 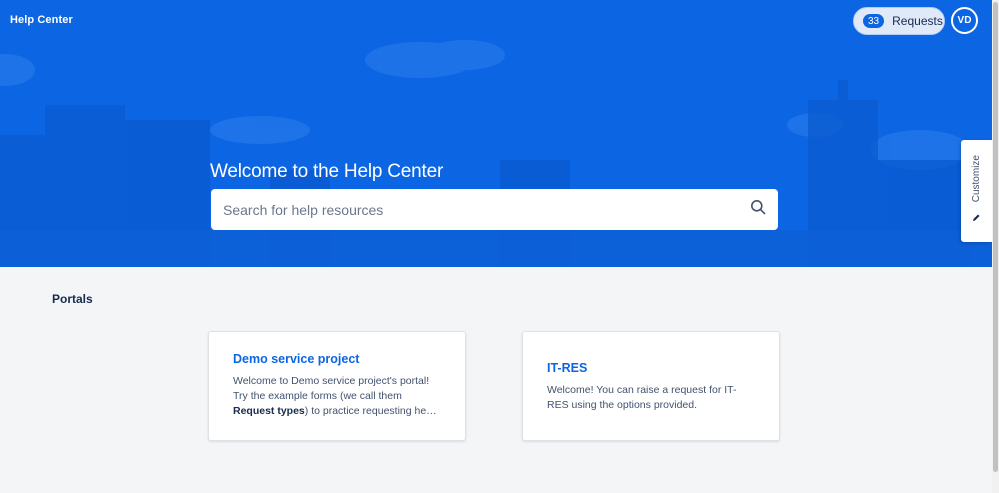 What do you see at coordinates (976, 218) in the screenshot?
I see `pencil-icon` at bounding box center [976, 218].